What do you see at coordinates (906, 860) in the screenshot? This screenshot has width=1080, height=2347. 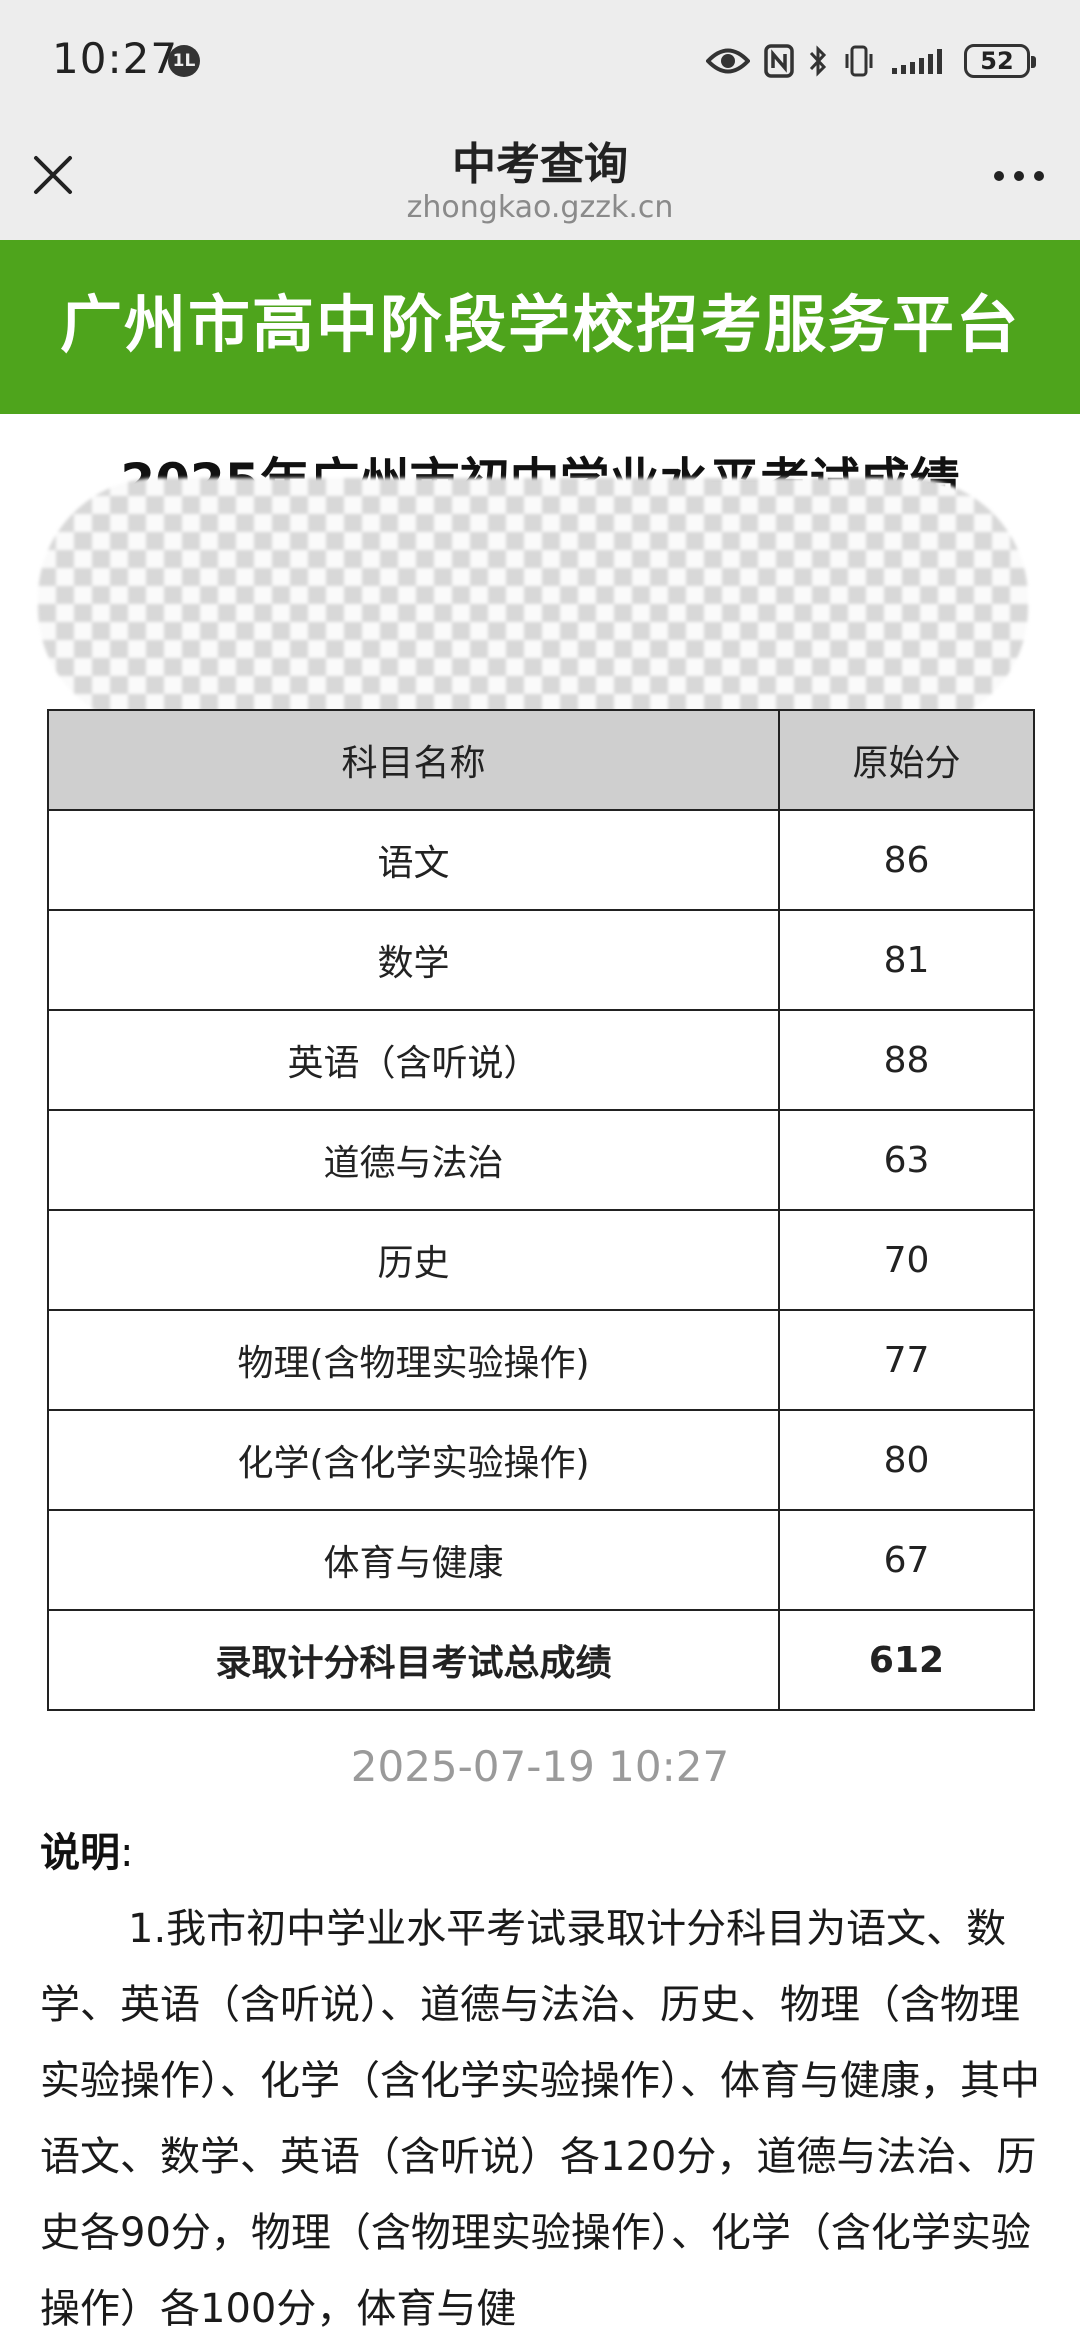 I see `score-cell: 86` at bounding box center [906, 860].